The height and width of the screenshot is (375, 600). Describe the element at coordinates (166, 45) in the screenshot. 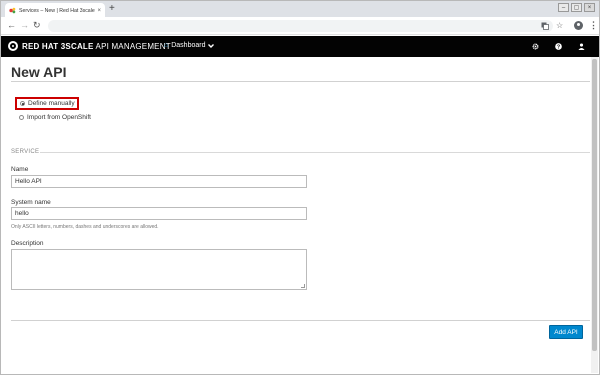

I see `home-icon: ⌂` at that location.